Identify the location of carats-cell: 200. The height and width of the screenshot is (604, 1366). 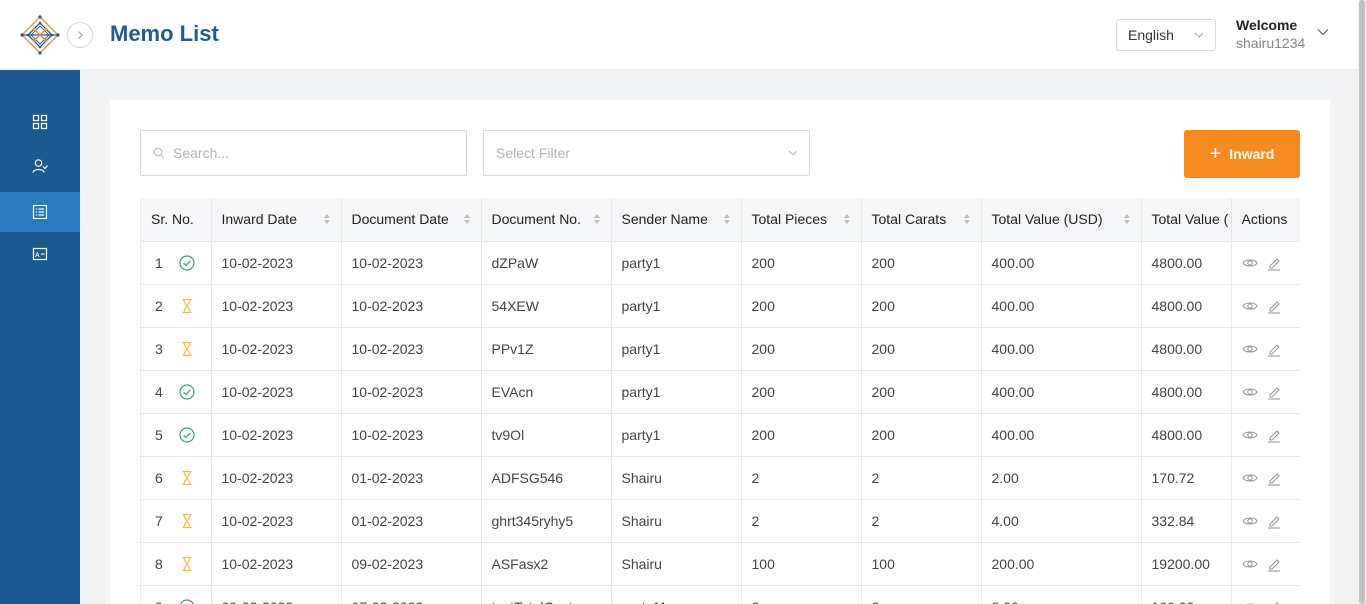
(921, 306).